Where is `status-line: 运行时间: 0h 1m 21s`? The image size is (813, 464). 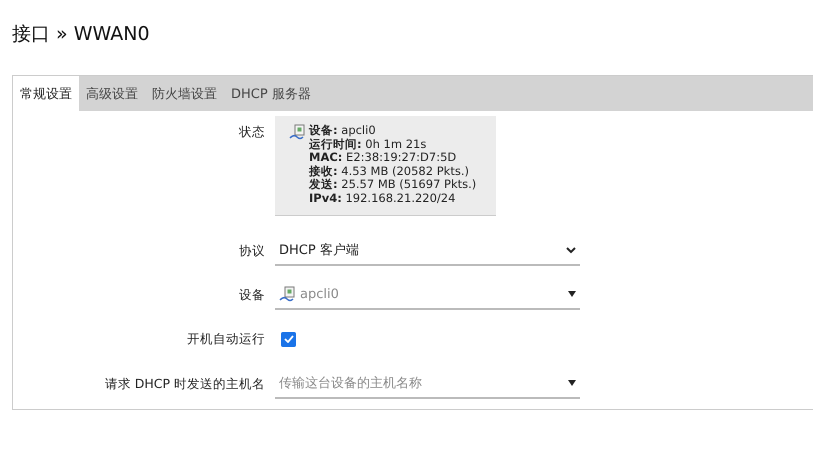
status-line: 运行时间: 0h 1m 21s is located at coordinates (368, 144).